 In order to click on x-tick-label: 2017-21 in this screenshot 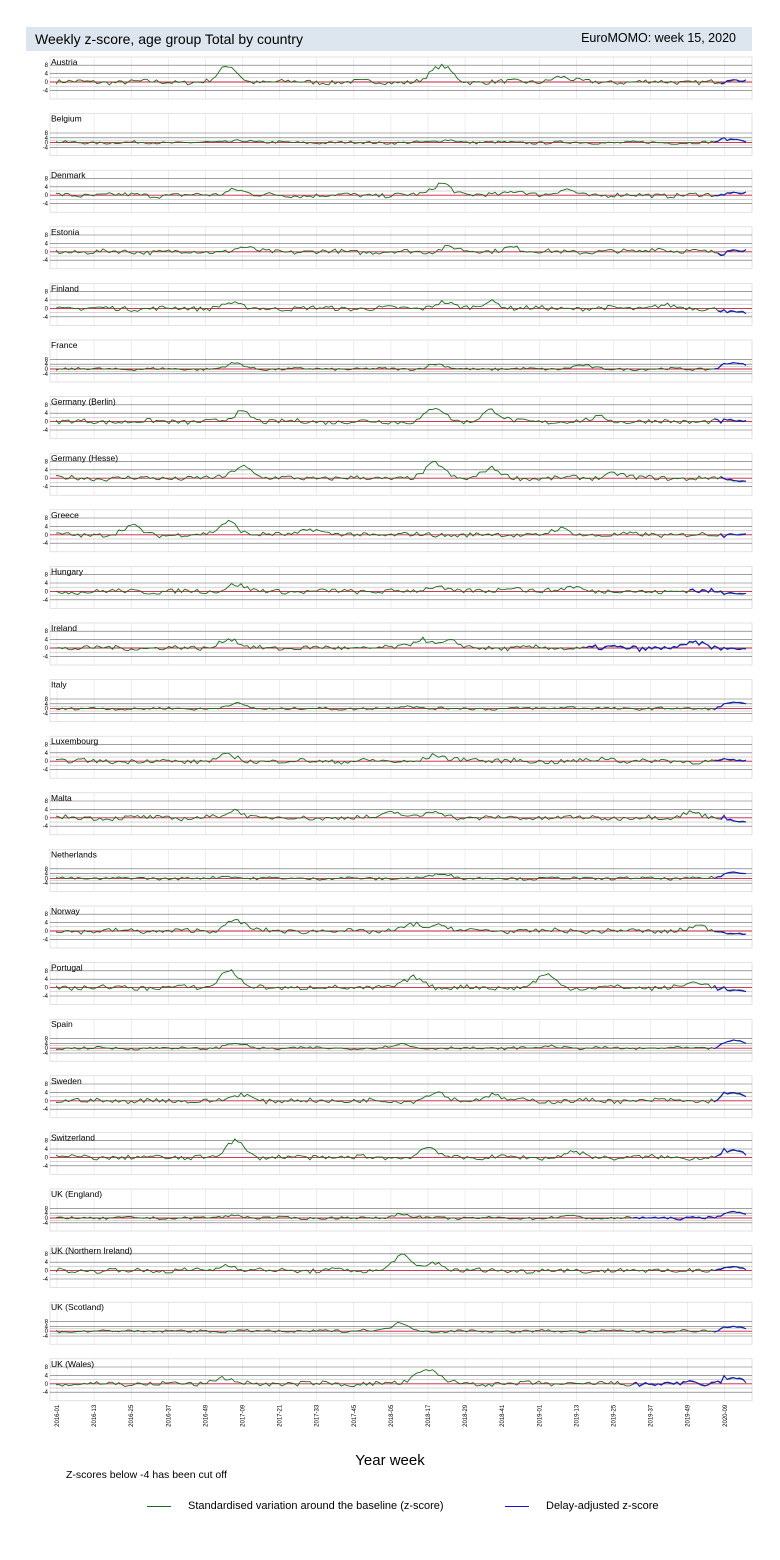, I will do `click(281, 1415)`.